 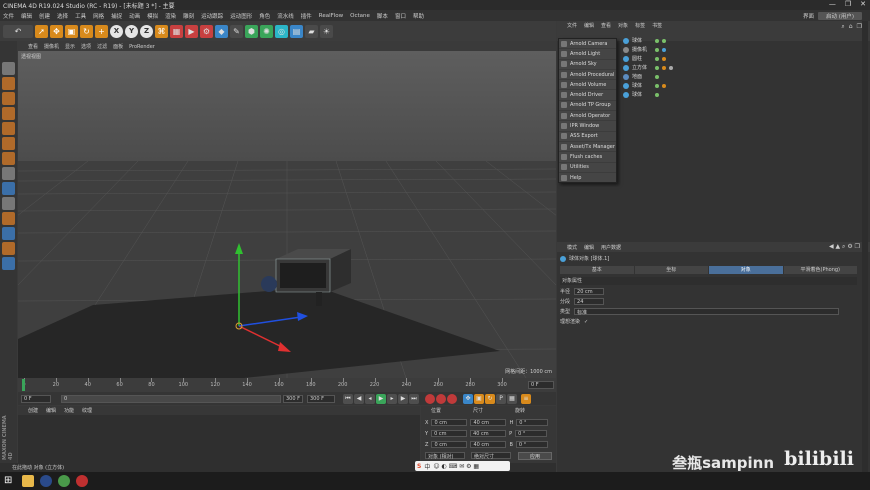 I want to click on tab-phong: 平滑着色(Phong), so click(x=820, y=270).